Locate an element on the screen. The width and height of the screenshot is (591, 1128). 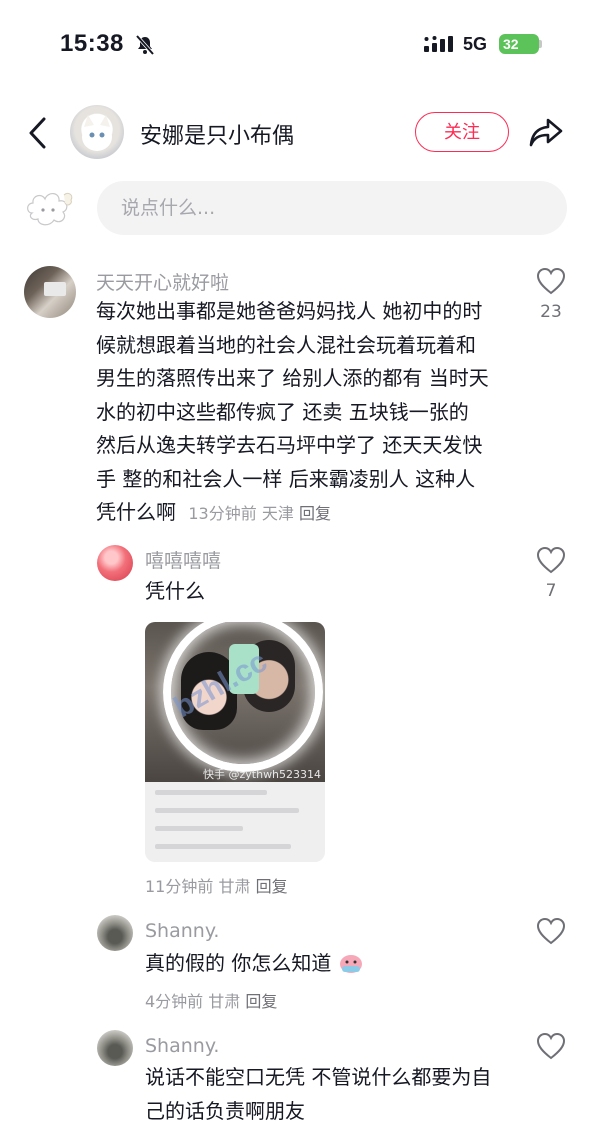
image-phone is located at coordinates (244, 669).